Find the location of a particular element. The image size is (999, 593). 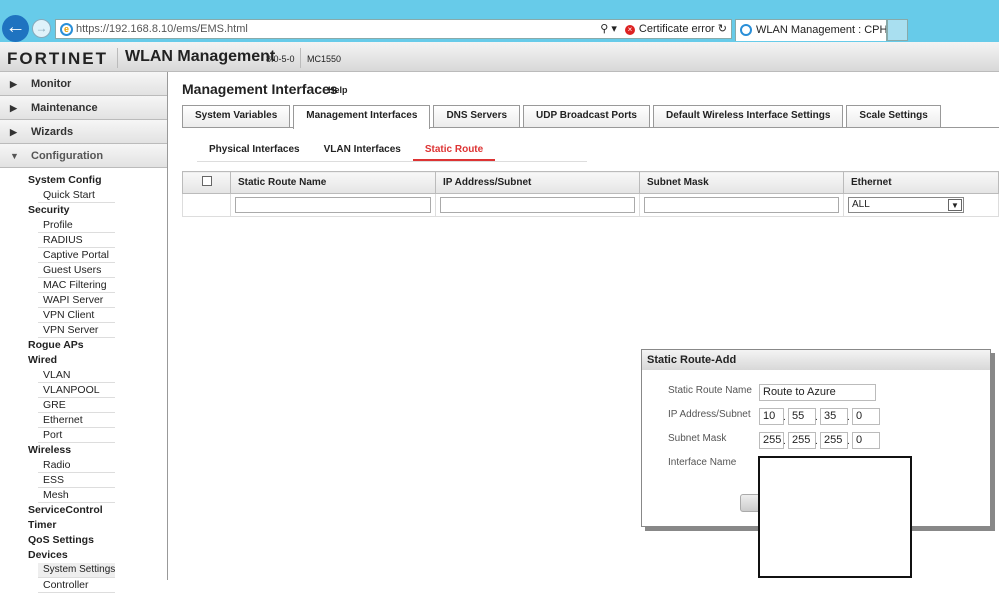

select-all-checkbox is located at coordinates (206, 181).